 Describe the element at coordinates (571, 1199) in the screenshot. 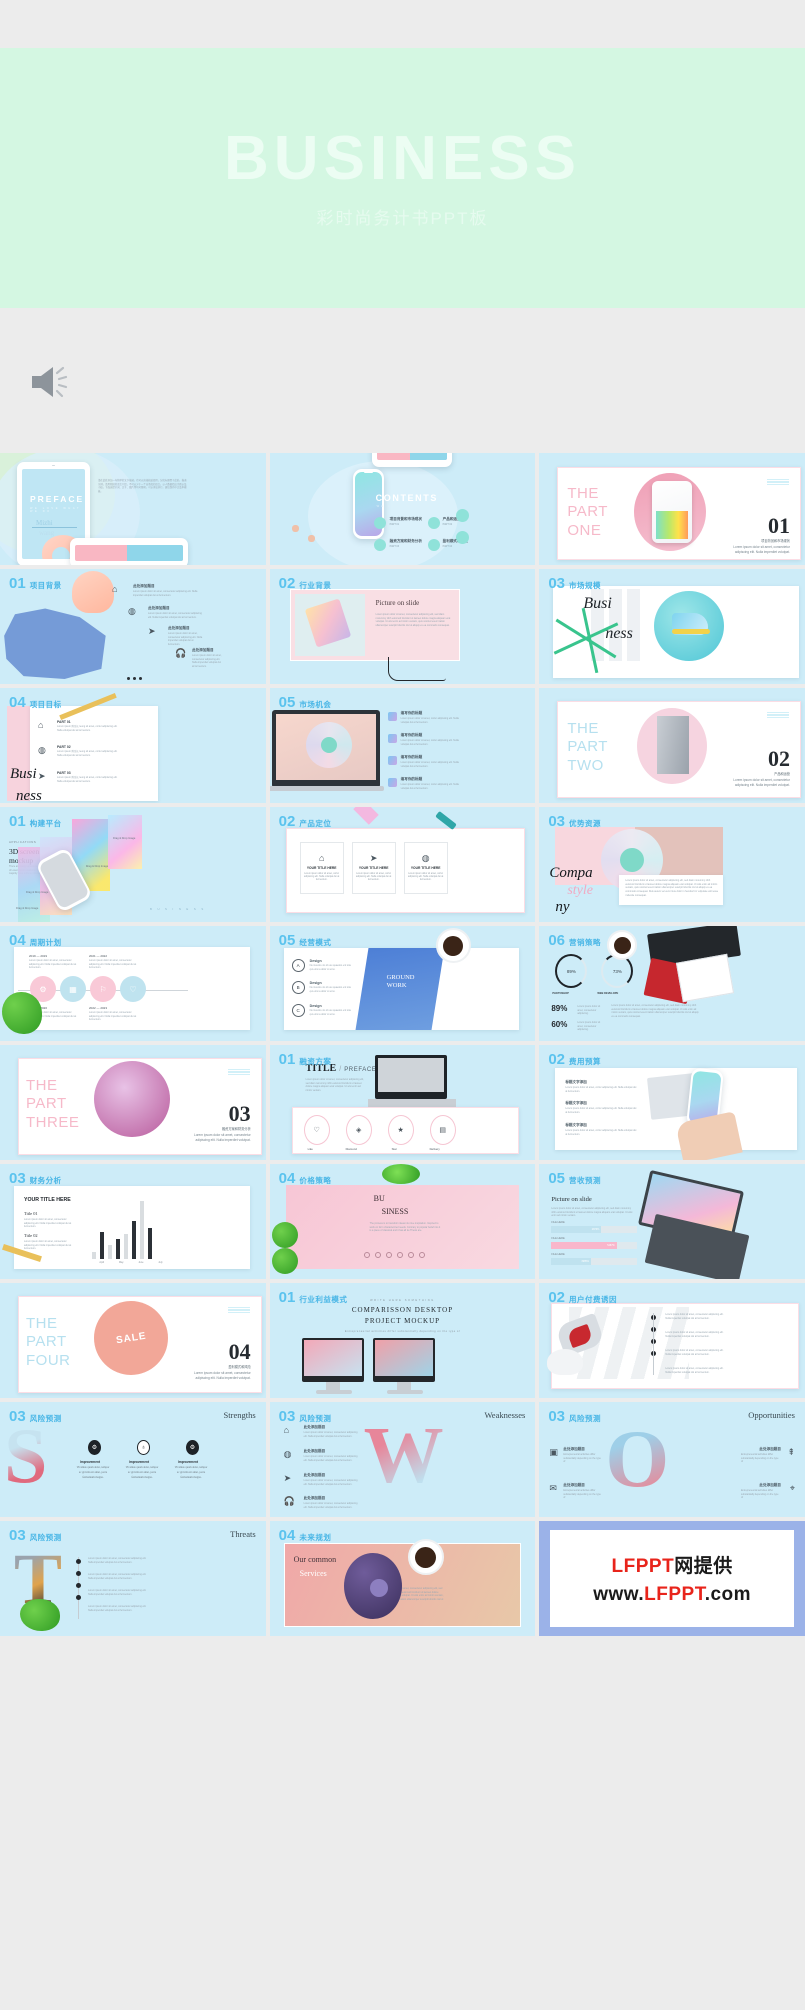

I see `revenue-title: Picture on slide` at that location.